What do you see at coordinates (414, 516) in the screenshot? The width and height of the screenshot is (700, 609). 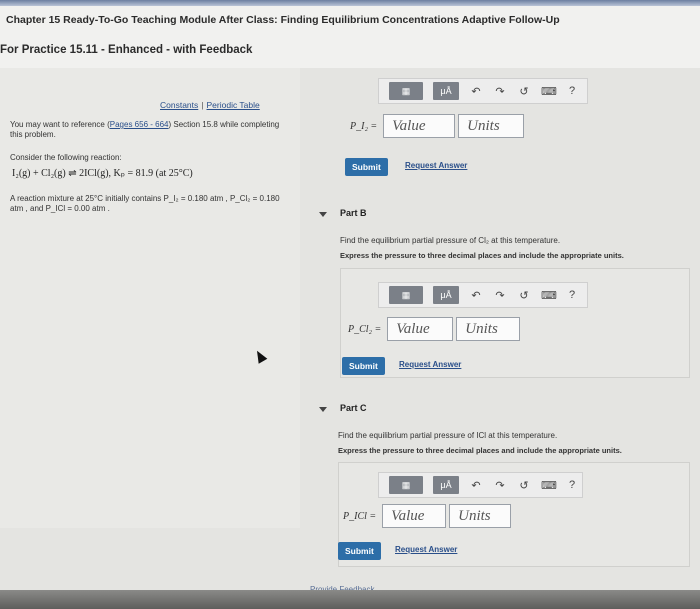 I see `part-c-value-field: Value` at bounding box center [414, 516].